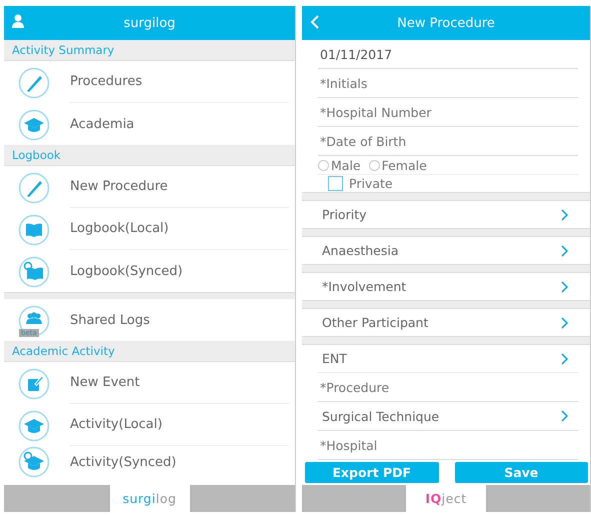 This screenshot has width=591, height=515. Describe the element at coordinates (446, 358) in the screenshot. I see `select-row: ENT` at that location.